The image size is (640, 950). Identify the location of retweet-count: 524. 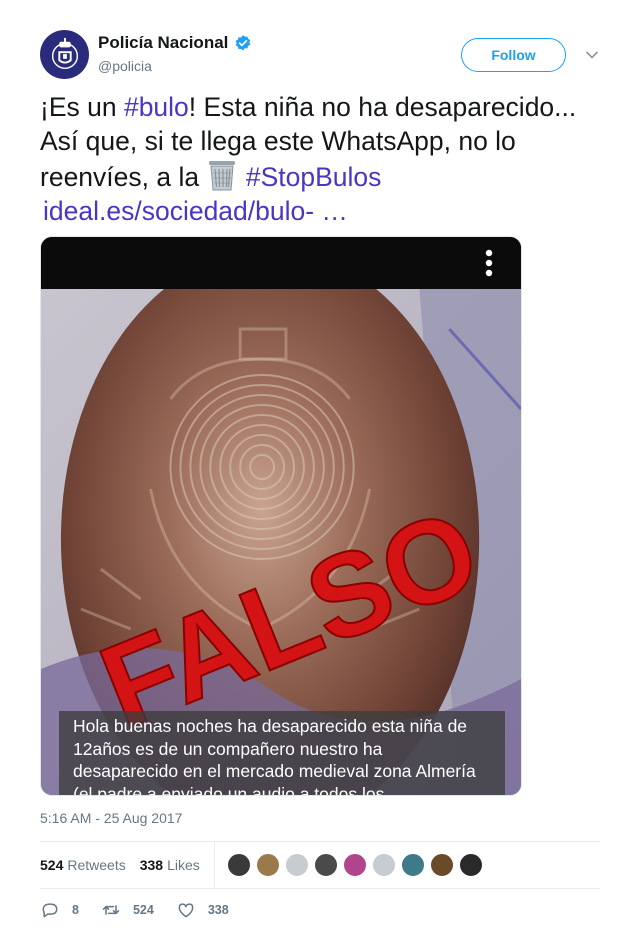
(143, 910).